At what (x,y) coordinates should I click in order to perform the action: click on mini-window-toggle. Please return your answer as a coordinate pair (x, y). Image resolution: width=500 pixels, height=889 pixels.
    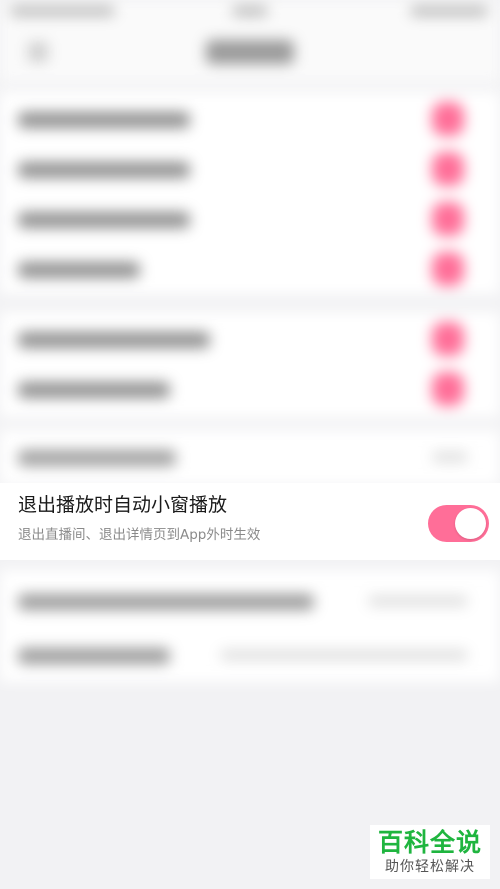
    Looking at the image, I should click on (458, 523).